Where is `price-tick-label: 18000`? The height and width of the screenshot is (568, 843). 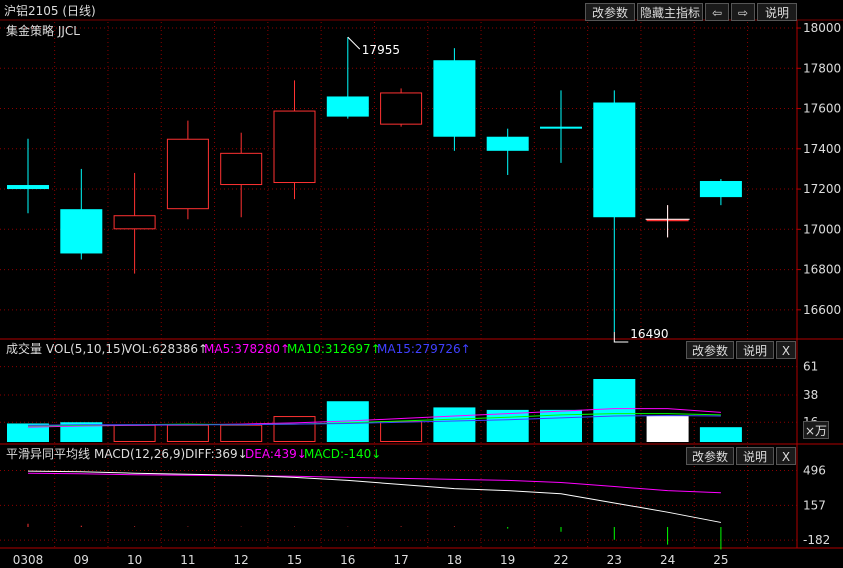
price-tick-label: 18000 is located at coordinates (822, 28).